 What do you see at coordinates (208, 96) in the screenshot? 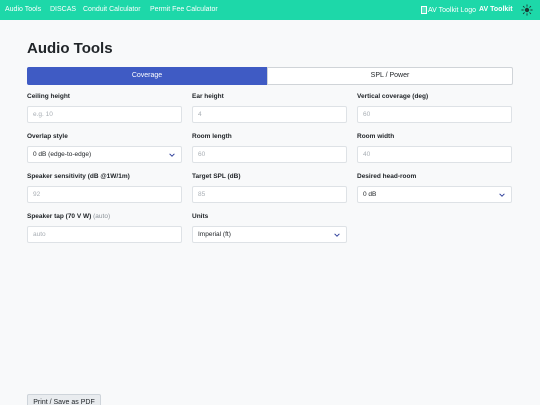
I see `ear-height-label: Ear height` at bounding box center [208, 96].